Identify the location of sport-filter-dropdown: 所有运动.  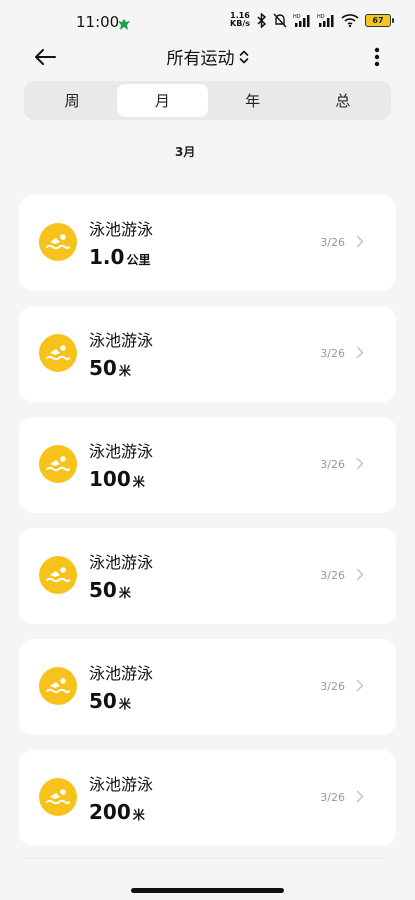
(207, 56).